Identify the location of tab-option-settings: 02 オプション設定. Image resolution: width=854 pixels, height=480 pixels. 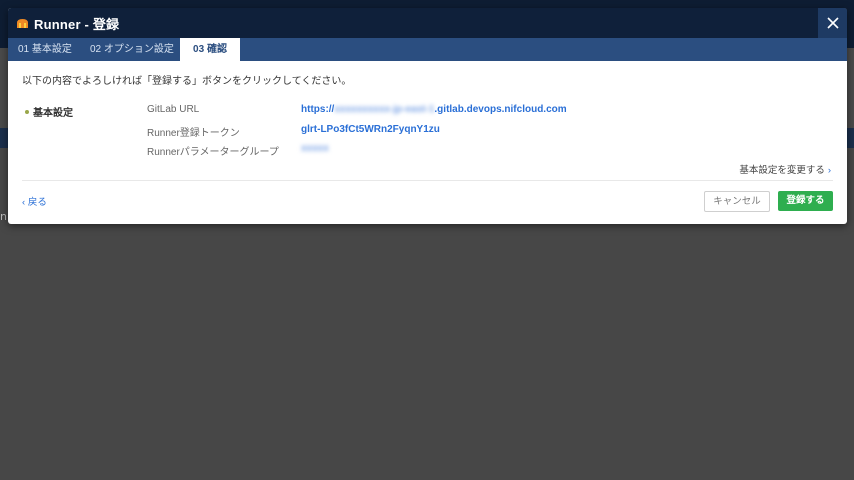
(132, 49).